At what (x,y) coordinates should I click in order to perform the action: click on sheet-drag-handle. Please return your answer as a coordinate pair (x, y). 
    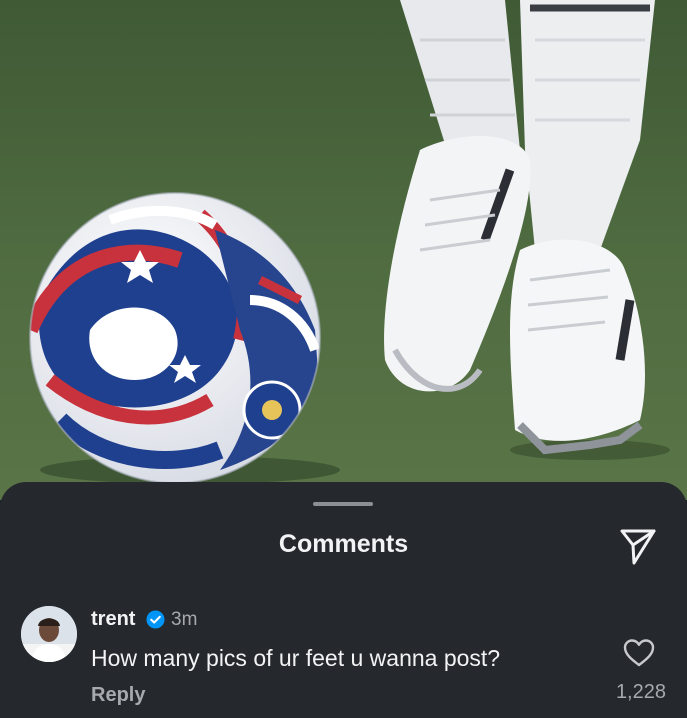
    Looking at the image, I should click on (343, 504).